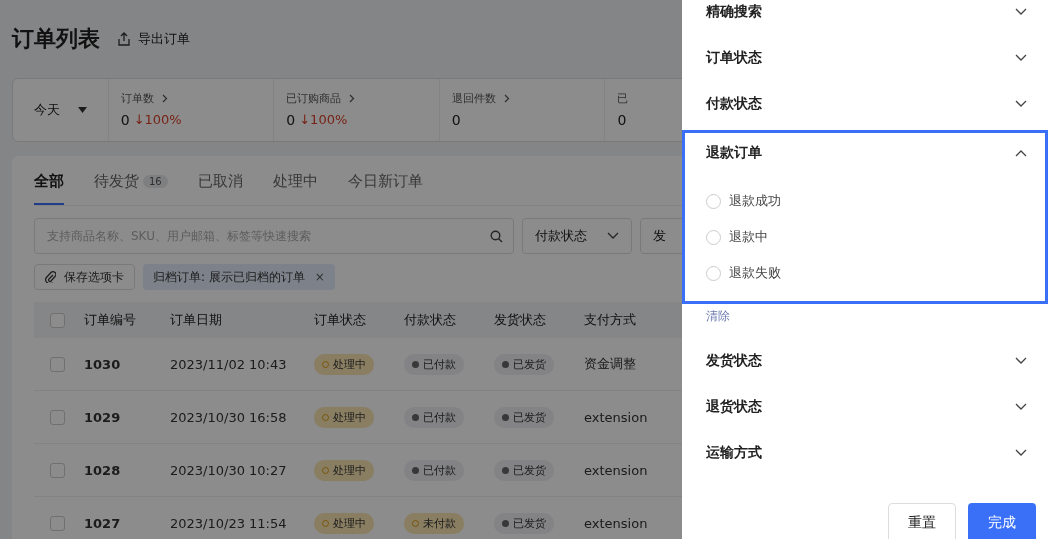 The height and width of the screenshot is (539, 1050). Describe the element at coordinates (922, 521) in the screenshot. I see `reset-button: 重置` at that location.